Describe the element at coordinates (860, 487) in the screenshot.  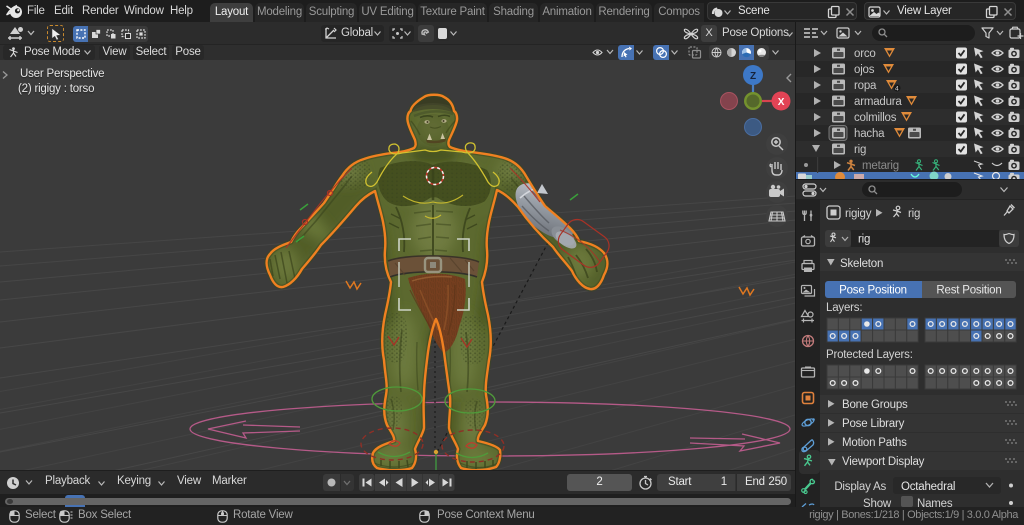
I see `svg-text: Display As` at that location.